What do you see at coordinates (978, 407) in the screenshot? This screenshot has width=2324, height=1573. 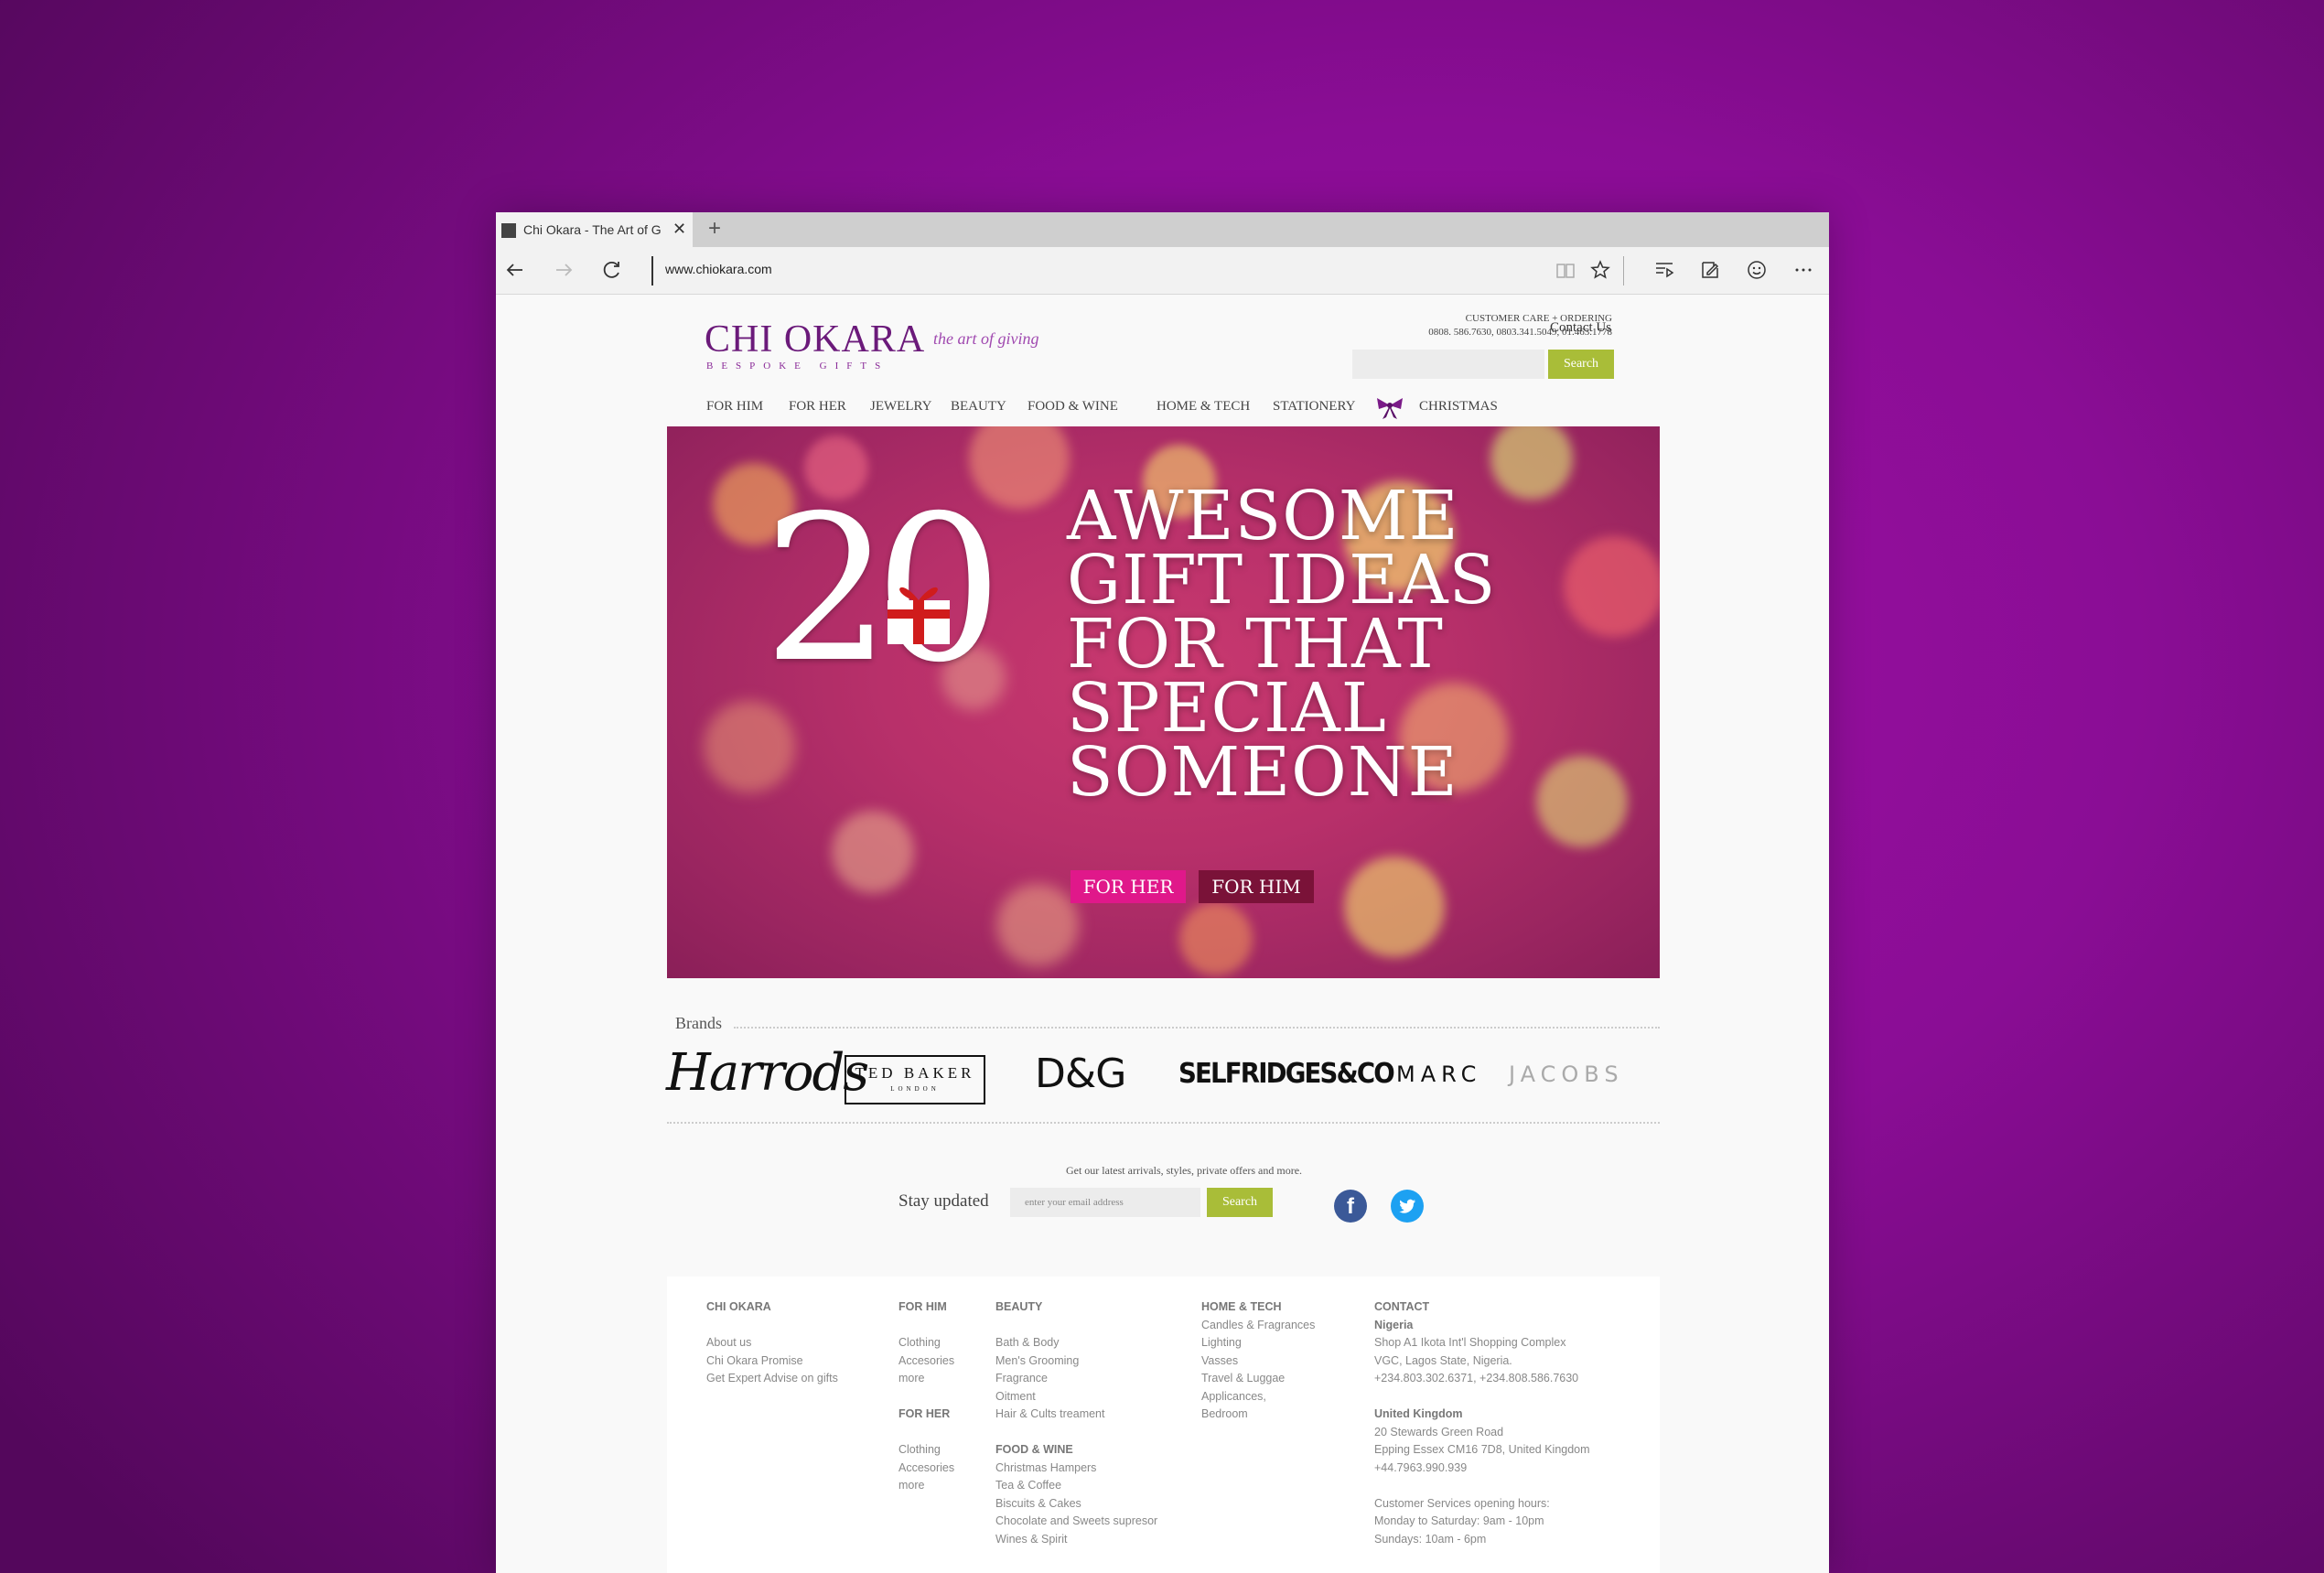 I see `nav-beauty: BEAUTY` at bounding box center [978, 407].